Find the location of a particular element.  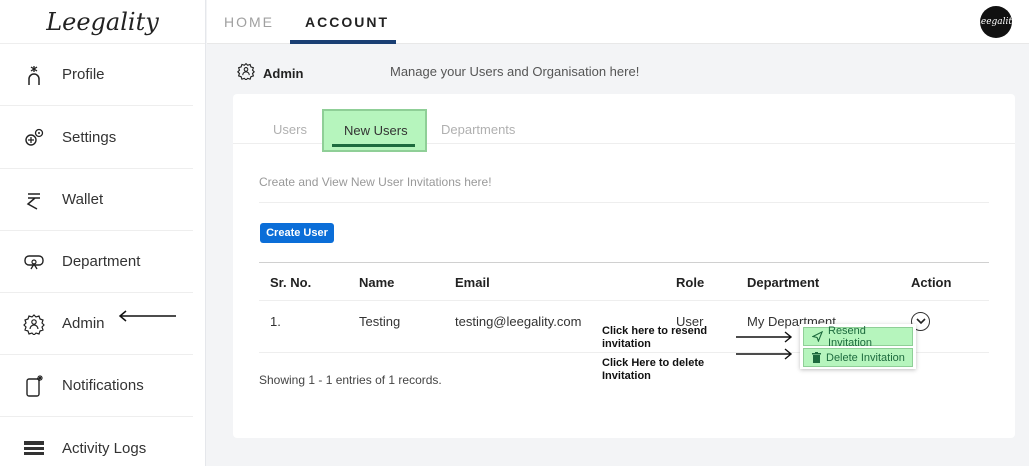

sidebar-item-label: Settings is located at coordinates (89, 137).